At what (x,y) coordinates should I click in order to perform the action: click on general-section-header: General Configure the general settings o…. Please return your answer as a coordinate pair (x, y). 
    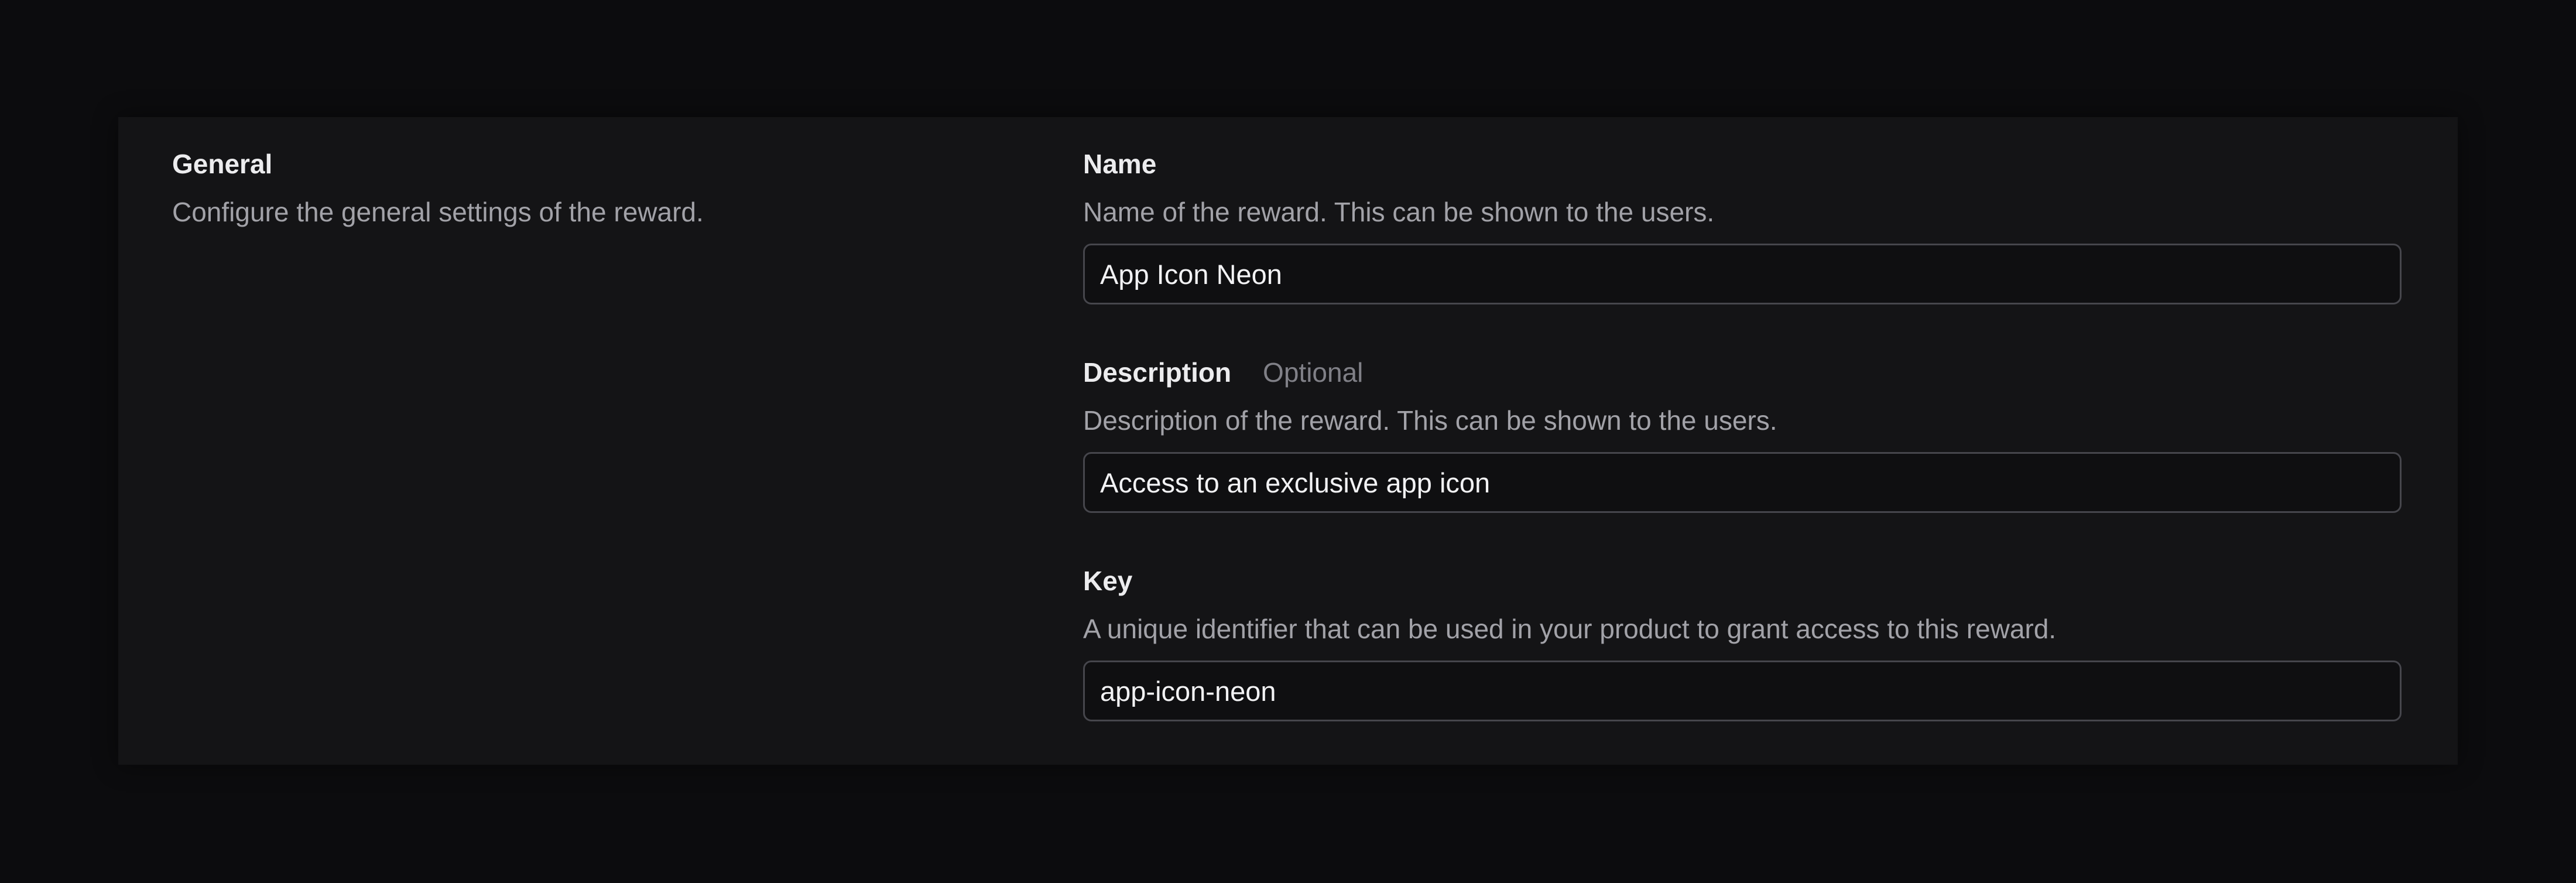
    Looking at the image, I should click on (582, 188).